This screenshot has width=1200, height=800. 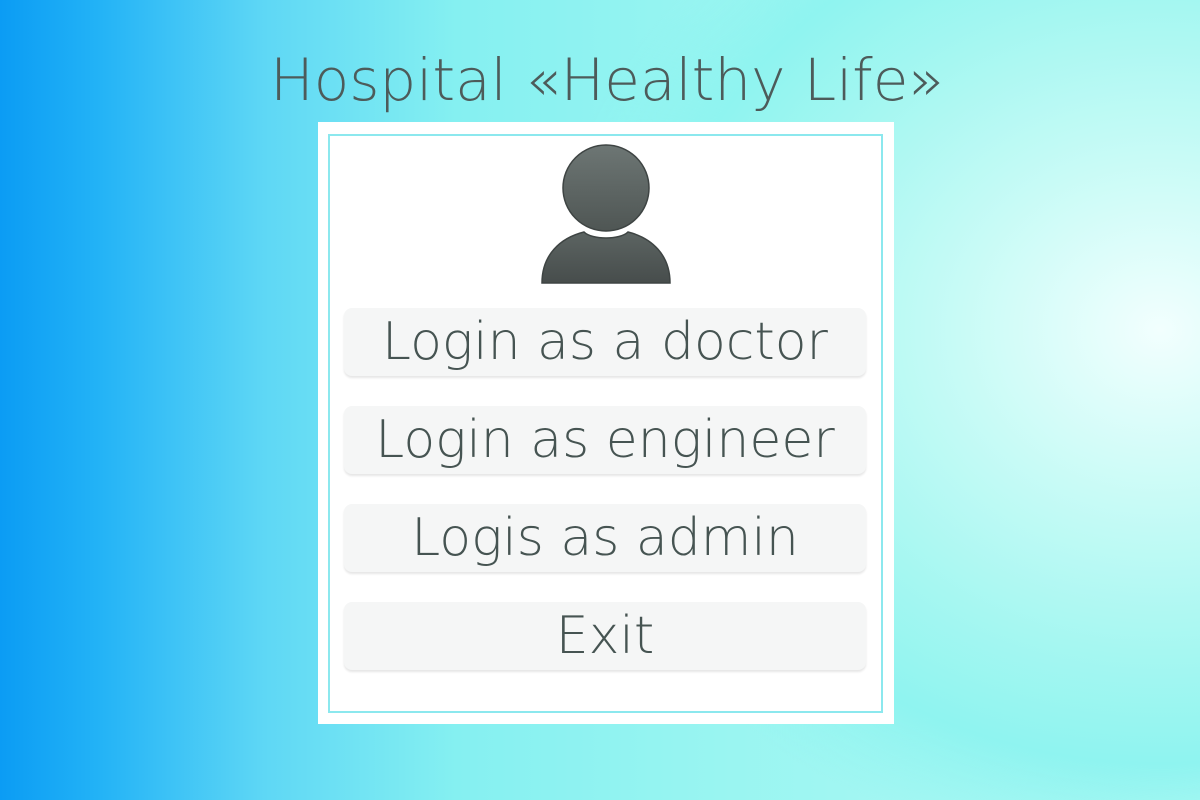 What do you see at coordinates (605, 440) in the screenshot?
I see `login-engineer-button: Login as engineer` at bounding box center [605, 440].